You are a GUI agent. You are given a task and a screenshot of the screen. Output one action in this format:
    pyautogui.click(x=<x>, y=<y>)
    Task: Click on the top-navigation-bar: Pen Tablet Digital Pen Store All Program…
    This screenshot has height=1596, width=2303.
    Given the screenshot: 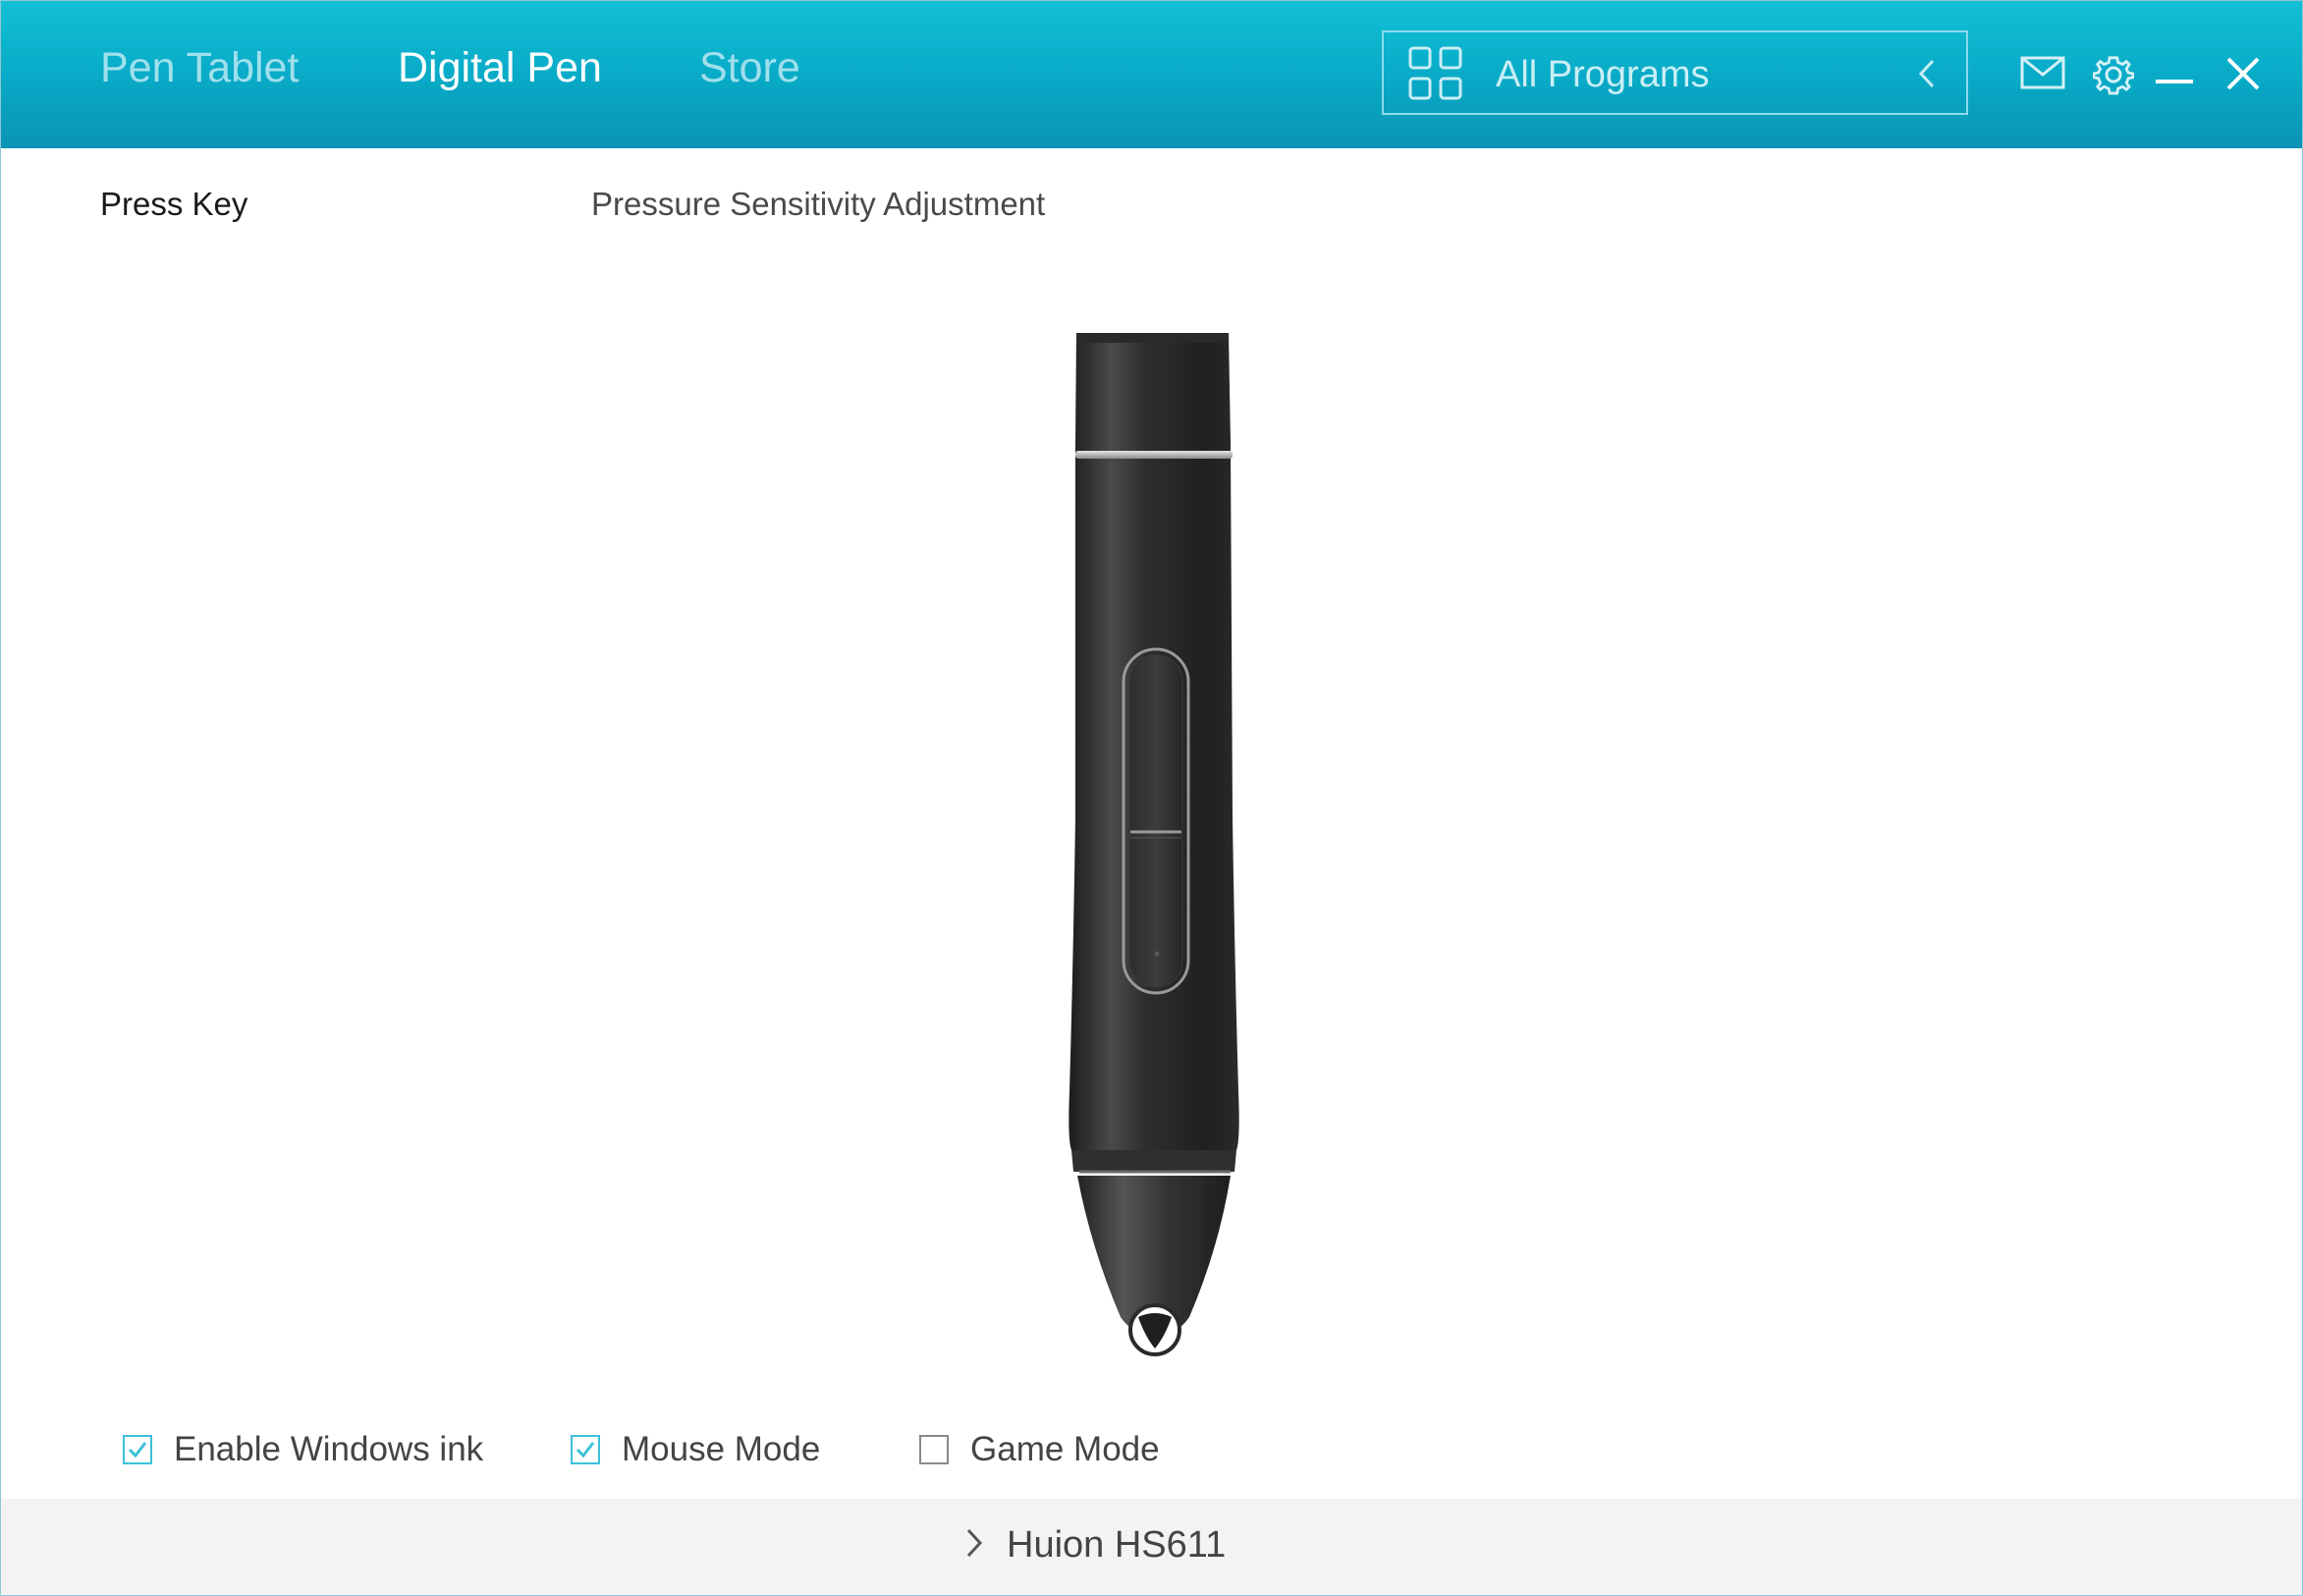 What is the action you would take?
    pyautogui.click(x=1151, y=74)
    